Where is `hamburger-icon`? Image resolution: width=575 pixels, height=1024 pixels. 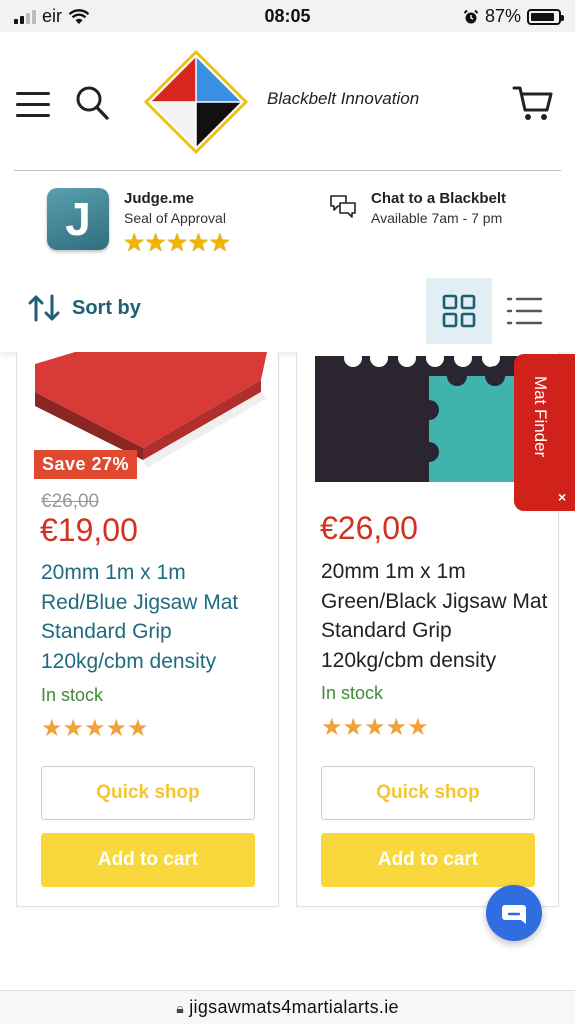 hamburger-icon is located at coordinates (33, 93).